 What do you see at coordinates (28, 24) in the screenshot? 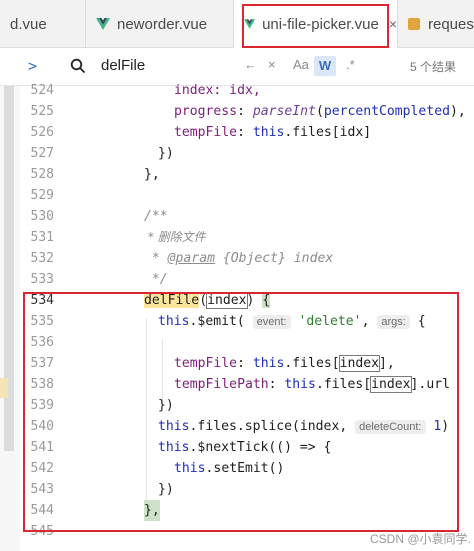
I see `tab-label: d.vue` at bounding box center [28, 24].